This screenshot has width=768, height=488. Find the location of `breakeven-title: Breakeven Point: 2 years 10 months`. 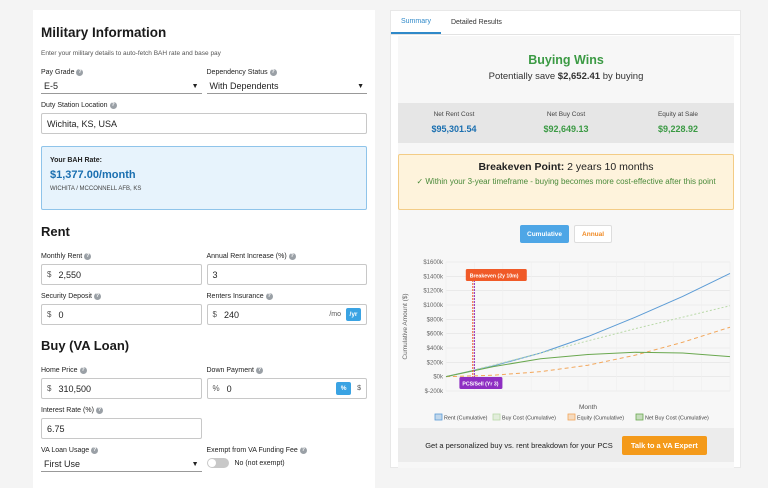

breakeven-title: Breakeven Point: 2 years 10 months is located at coordinates (566, 167).